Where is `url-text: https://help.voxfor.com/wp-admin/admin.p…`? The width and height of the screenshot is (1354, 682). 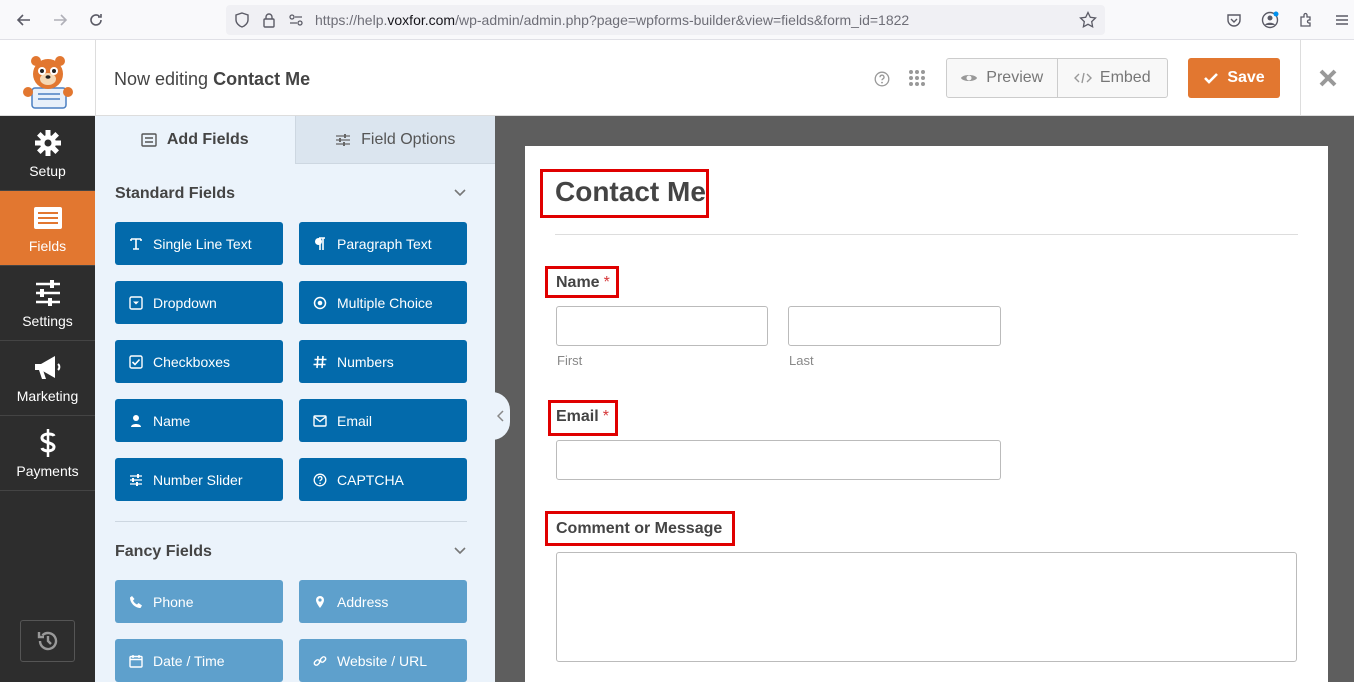 url-text: https://help.voxfor.com/wp-admin/admin.p… is located at coordinates (612, 20).